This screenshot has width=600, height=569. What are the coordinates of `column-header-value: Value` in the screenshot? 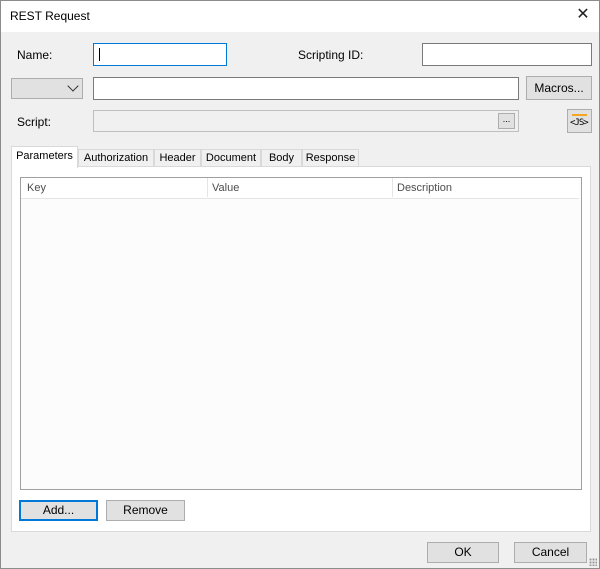 It's located at (225, 188).